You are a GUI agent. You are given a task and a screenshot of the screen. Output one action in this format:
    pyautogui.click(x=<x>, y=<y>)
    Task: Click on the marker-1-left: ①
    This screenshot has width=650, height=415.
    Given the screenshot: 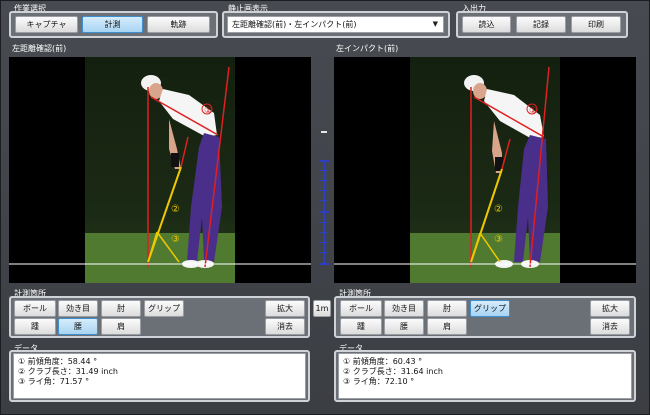 What is the action you would take?
    pyautogui.click(x=208, y=111)
    